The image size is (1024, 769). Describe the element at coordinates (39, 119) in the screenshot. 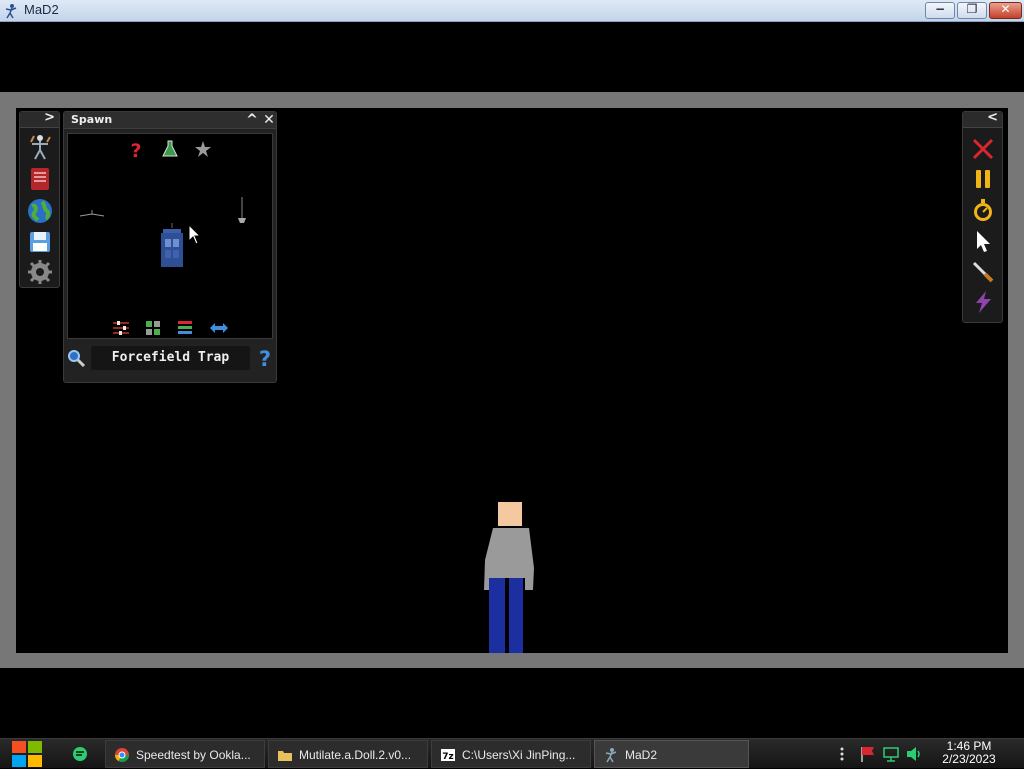

I see `left-toolbar-header: >` at that location.